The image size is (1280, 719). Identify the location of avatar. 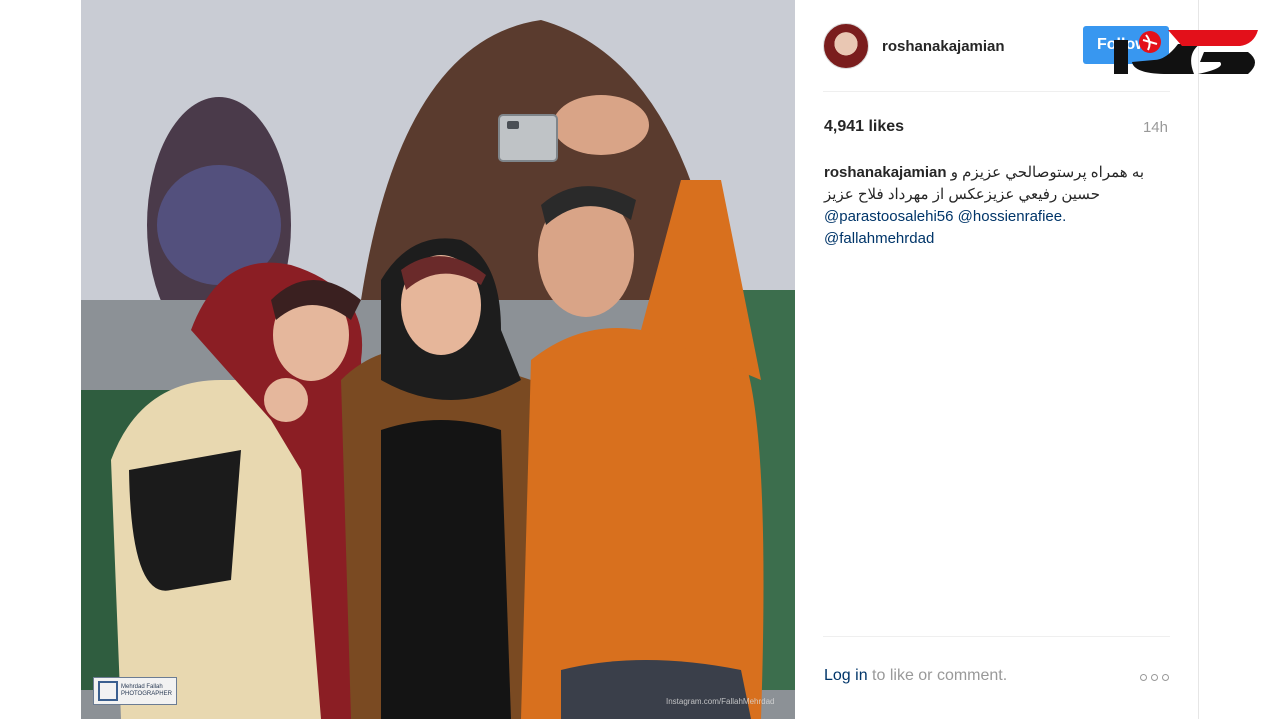
(846, 46).